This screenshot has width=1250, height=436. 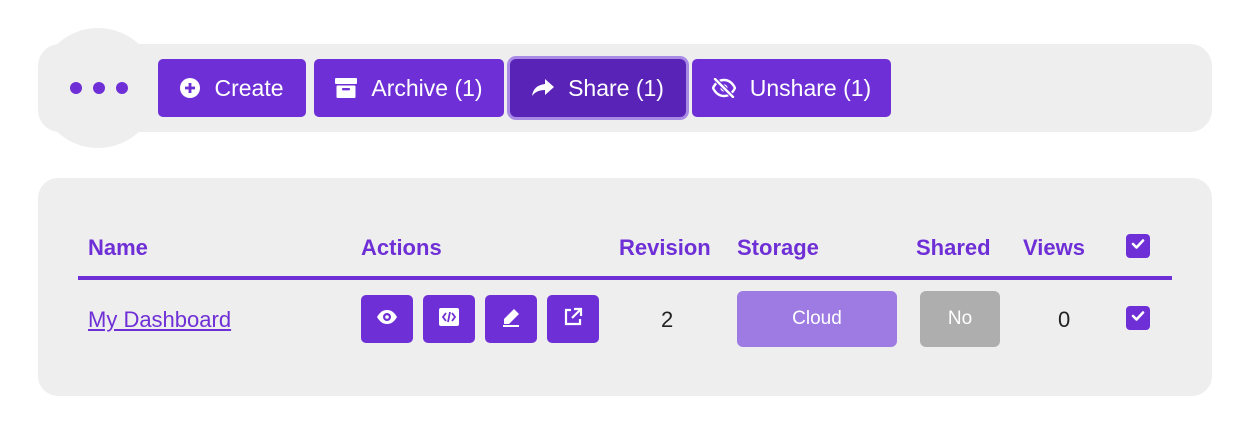 What do you see at coordinates (427, 87) in the screenshot?
I see `archive-label: Archive (1)` at bounding box center [427, 87].